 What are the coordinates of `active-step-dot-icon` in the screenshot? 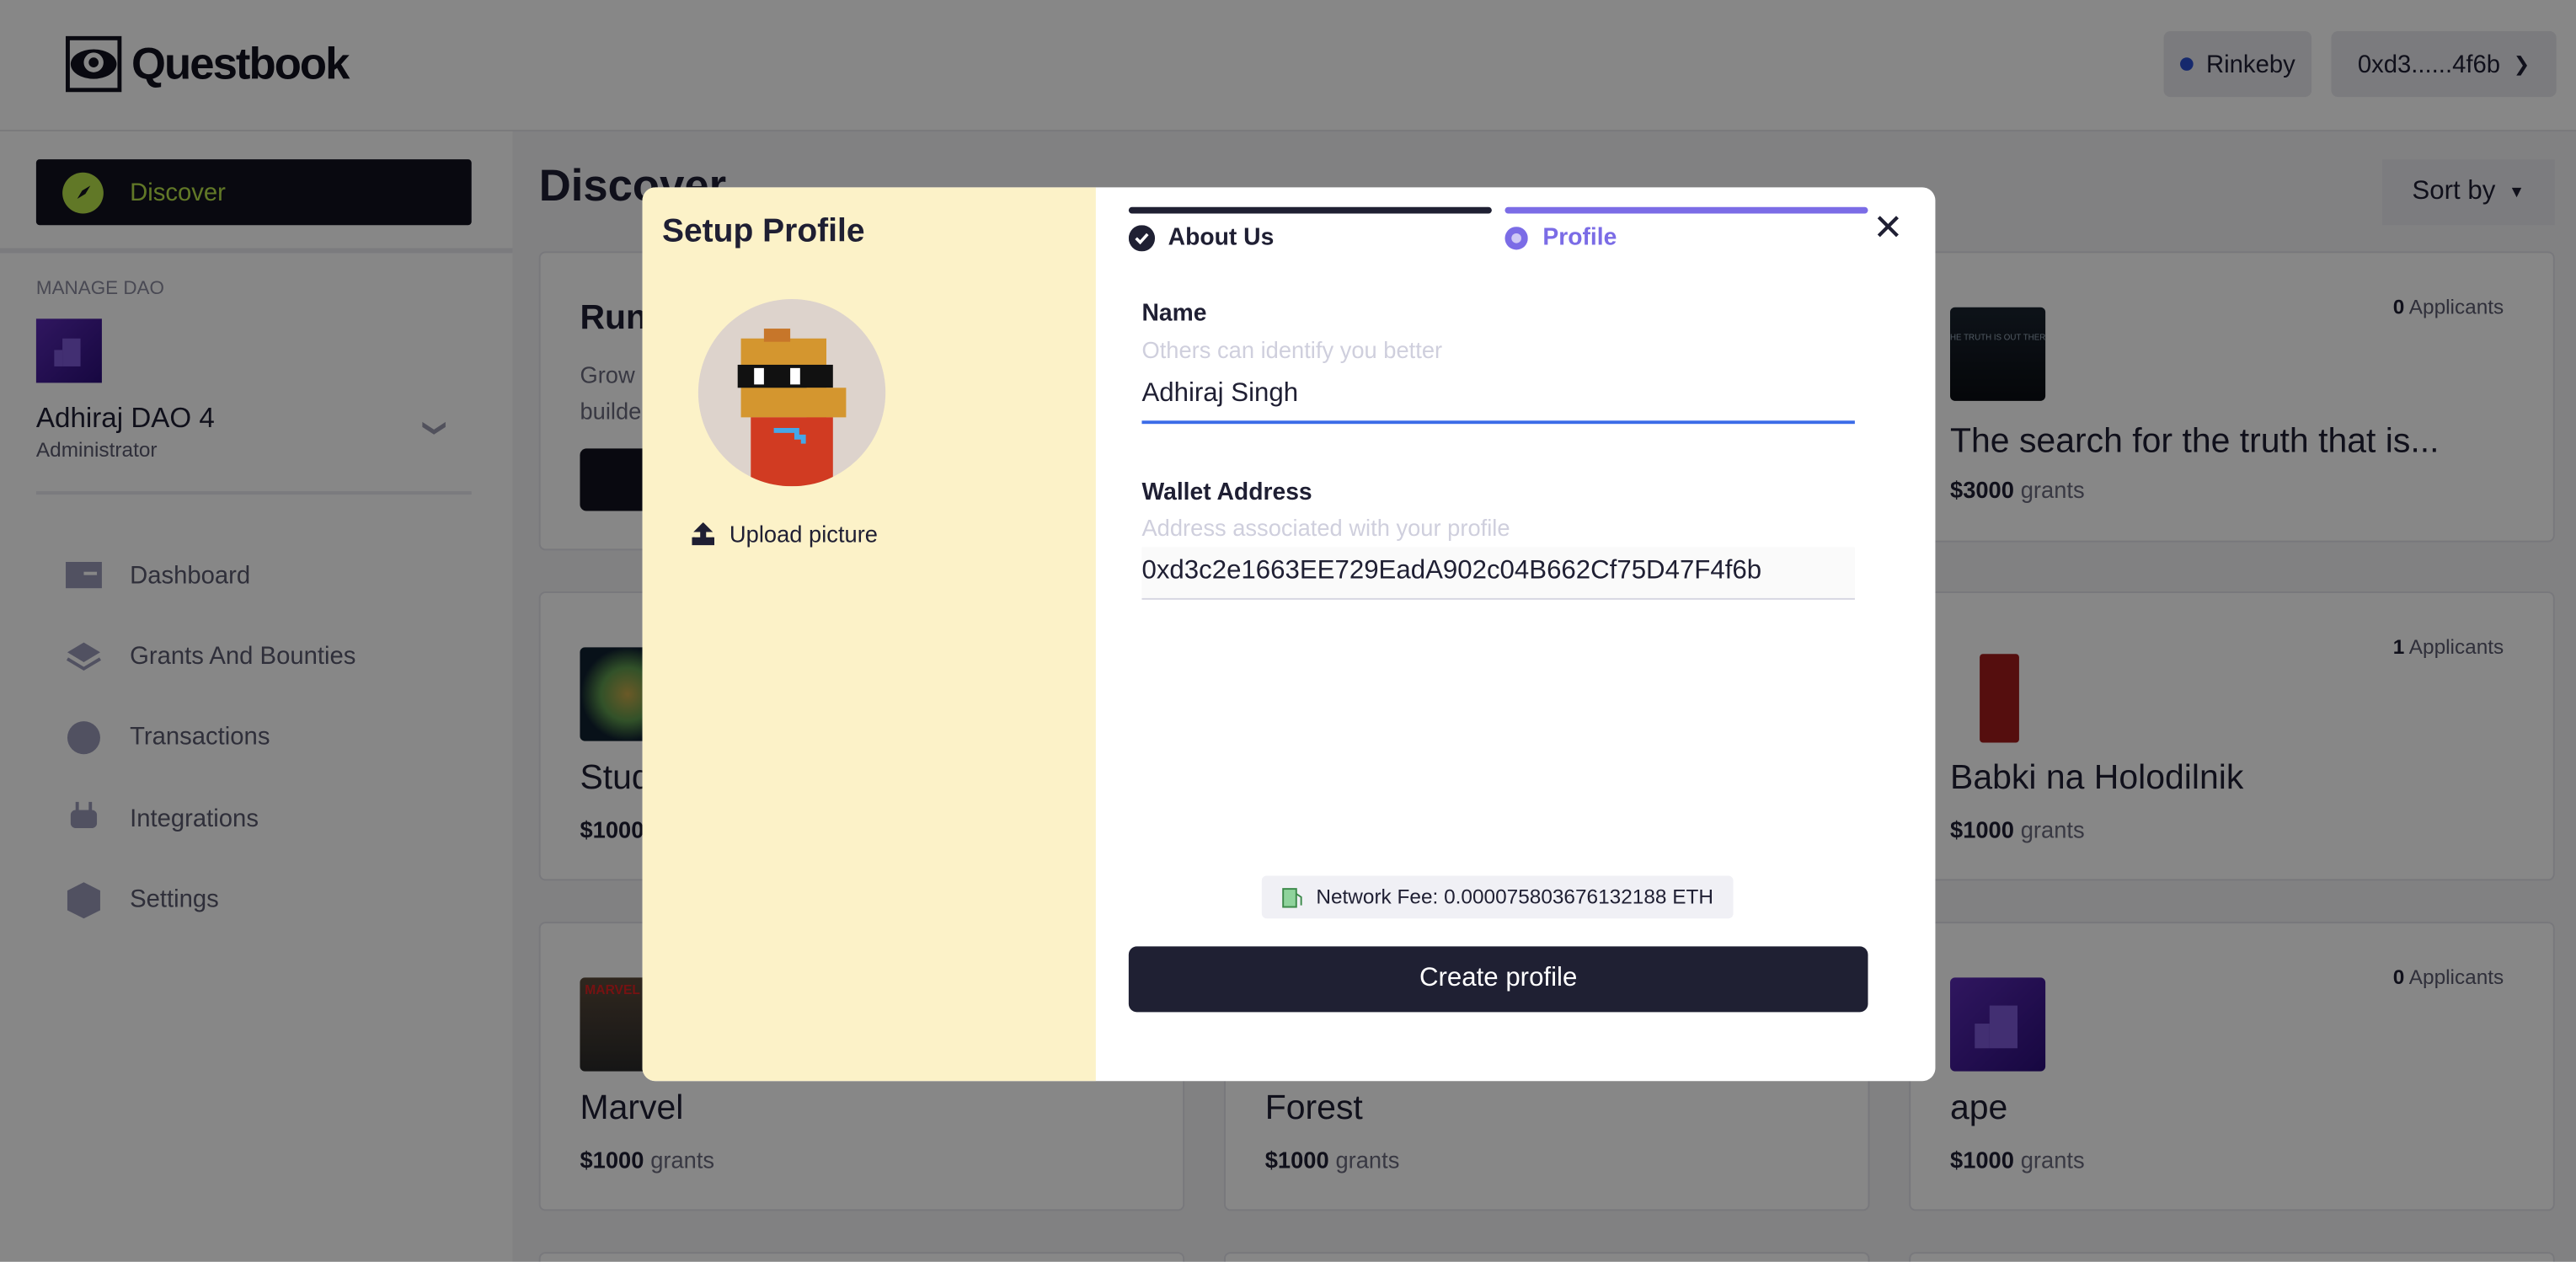 It's located at (1516, 238).